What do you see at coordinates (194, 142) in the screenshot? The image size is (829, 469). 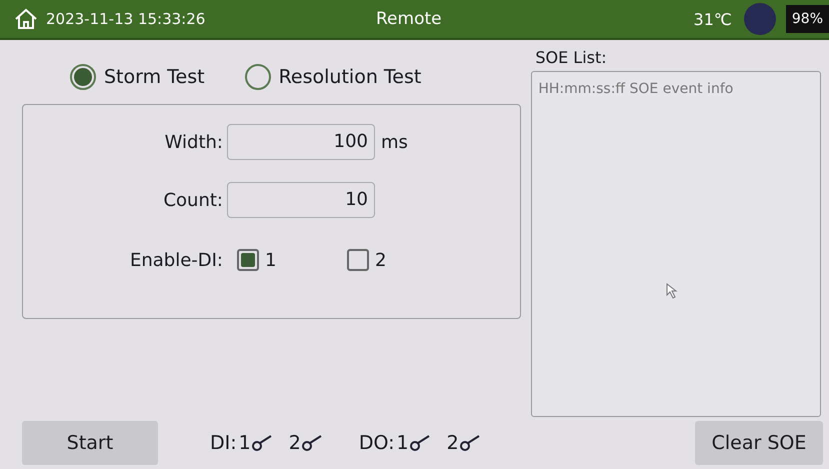 I see `field-label: Width:` at bounding box center [194, 142].